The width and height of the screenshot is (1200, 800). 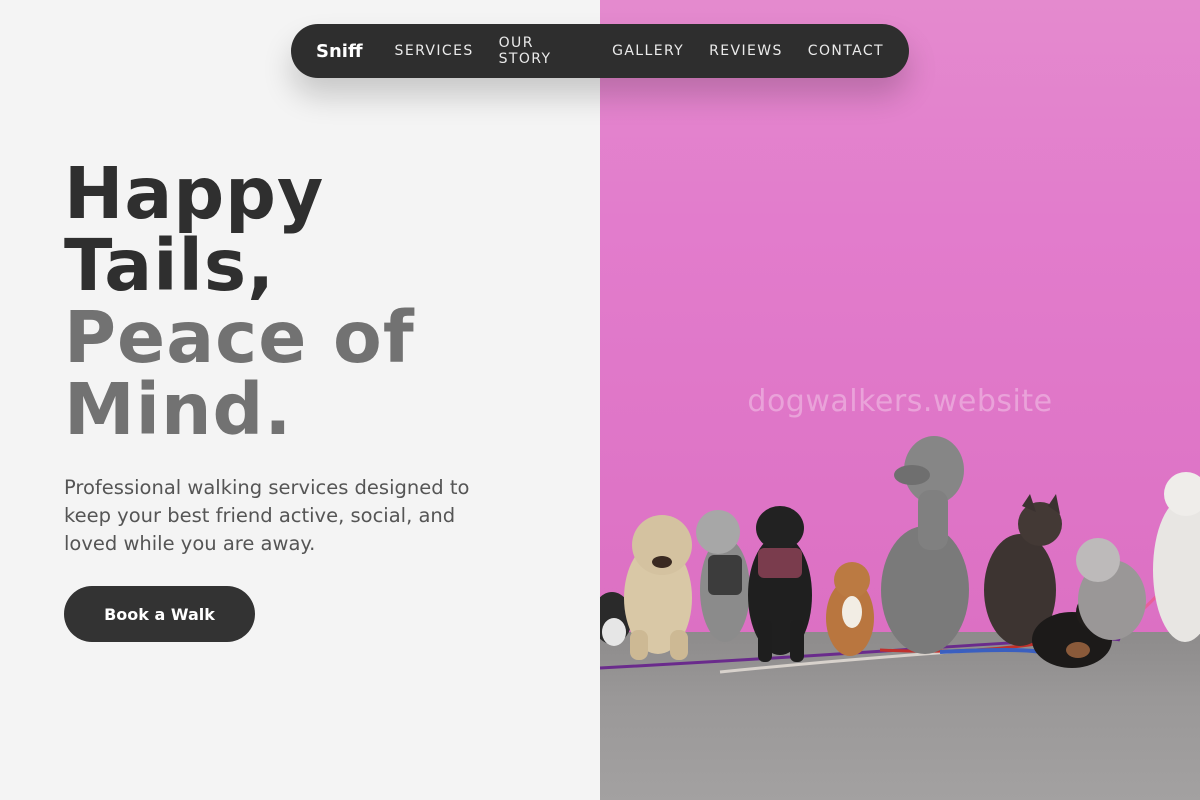 I want to click on nav-link-gallery: GALLERY, so click(x=648, y=51).